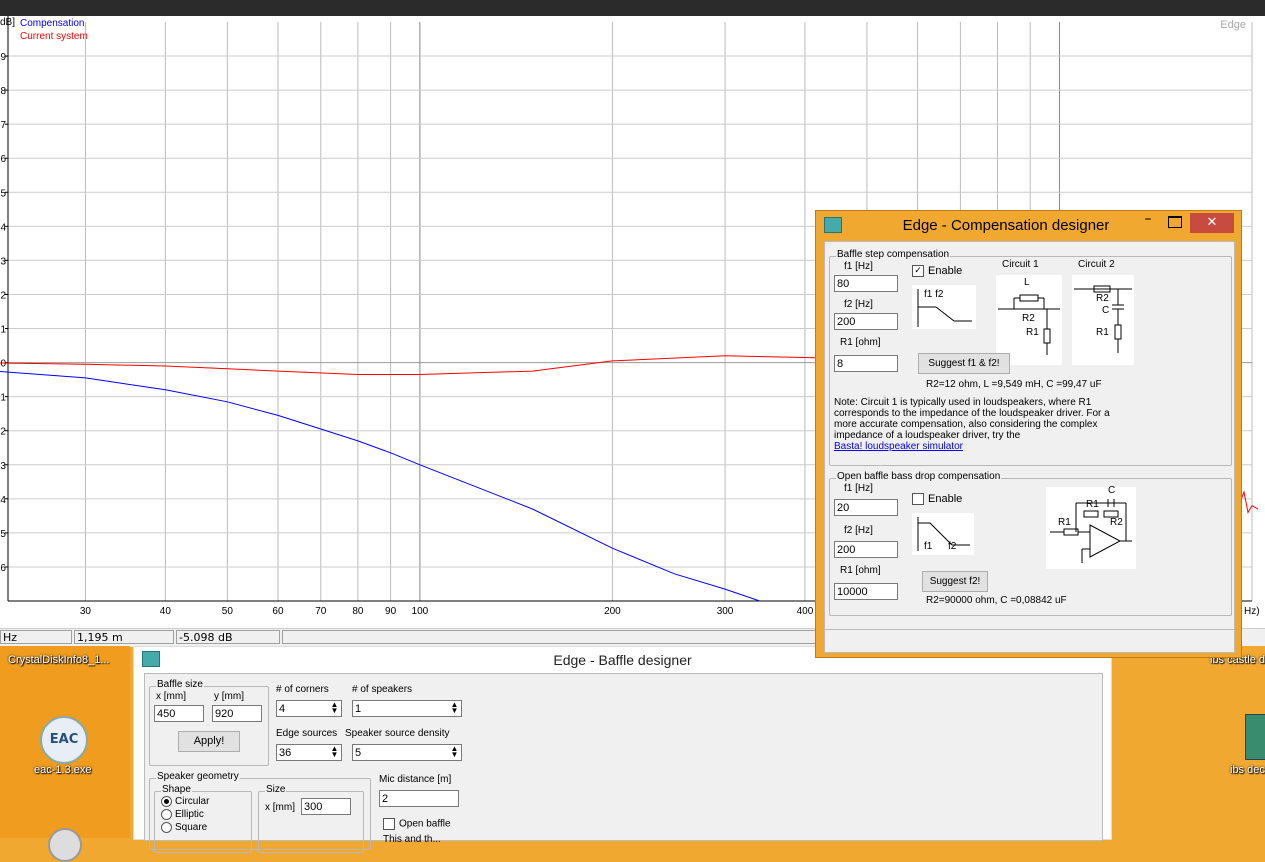 The width and height of the screenshot is (1265, 862). What do you see at coordinates (425, 824) in the screenshot?
I see `open-baffle-label: Open baffle` at bounding box center [425, 824].